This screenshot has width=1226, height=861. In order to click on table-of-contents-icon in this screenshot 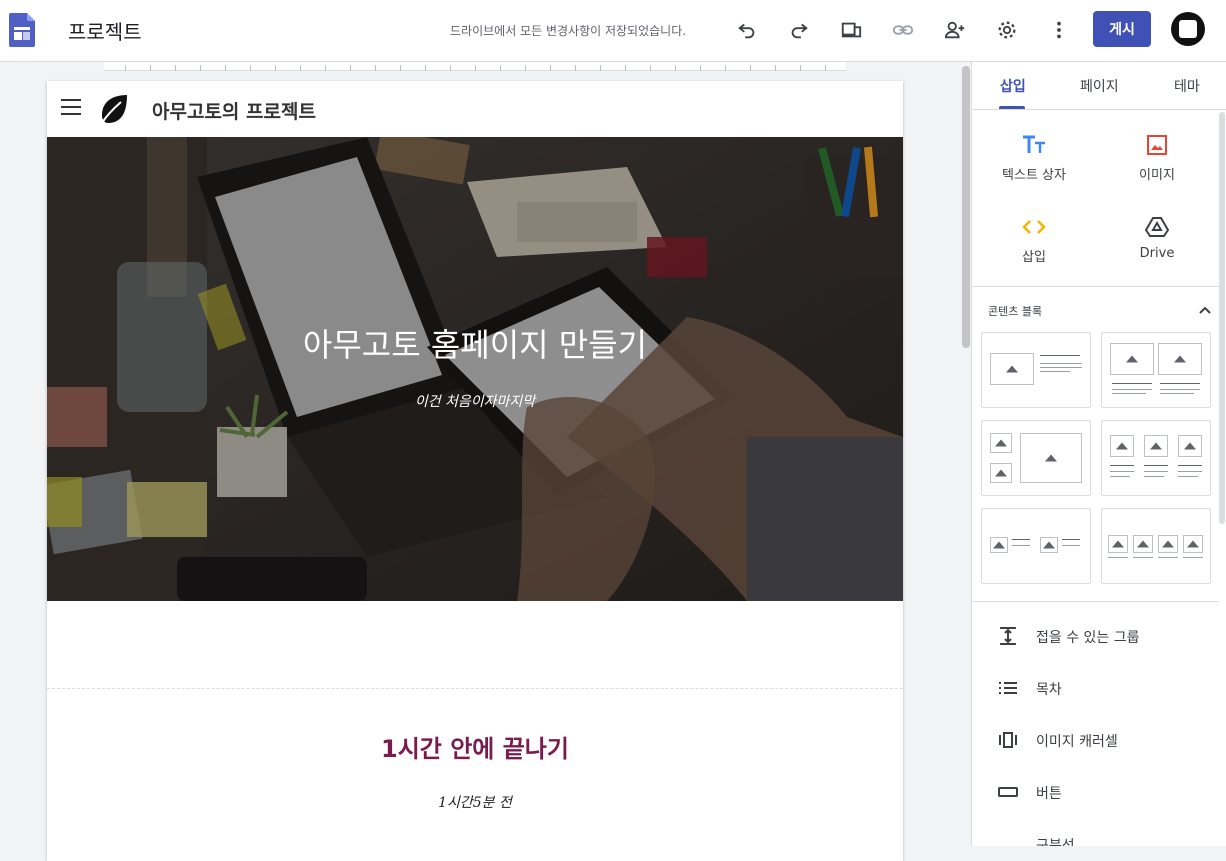, I will do `click(1008, 688)`.